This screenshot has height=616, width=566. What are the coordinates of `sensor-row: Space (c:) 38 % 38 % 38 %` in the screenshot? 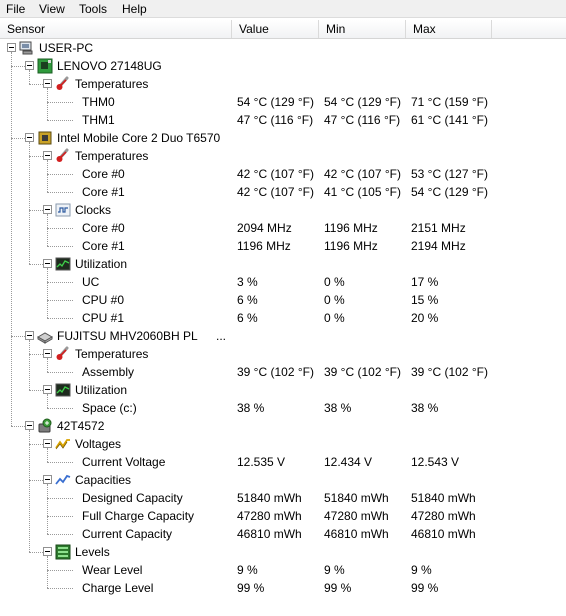 It's located at (283, 408).